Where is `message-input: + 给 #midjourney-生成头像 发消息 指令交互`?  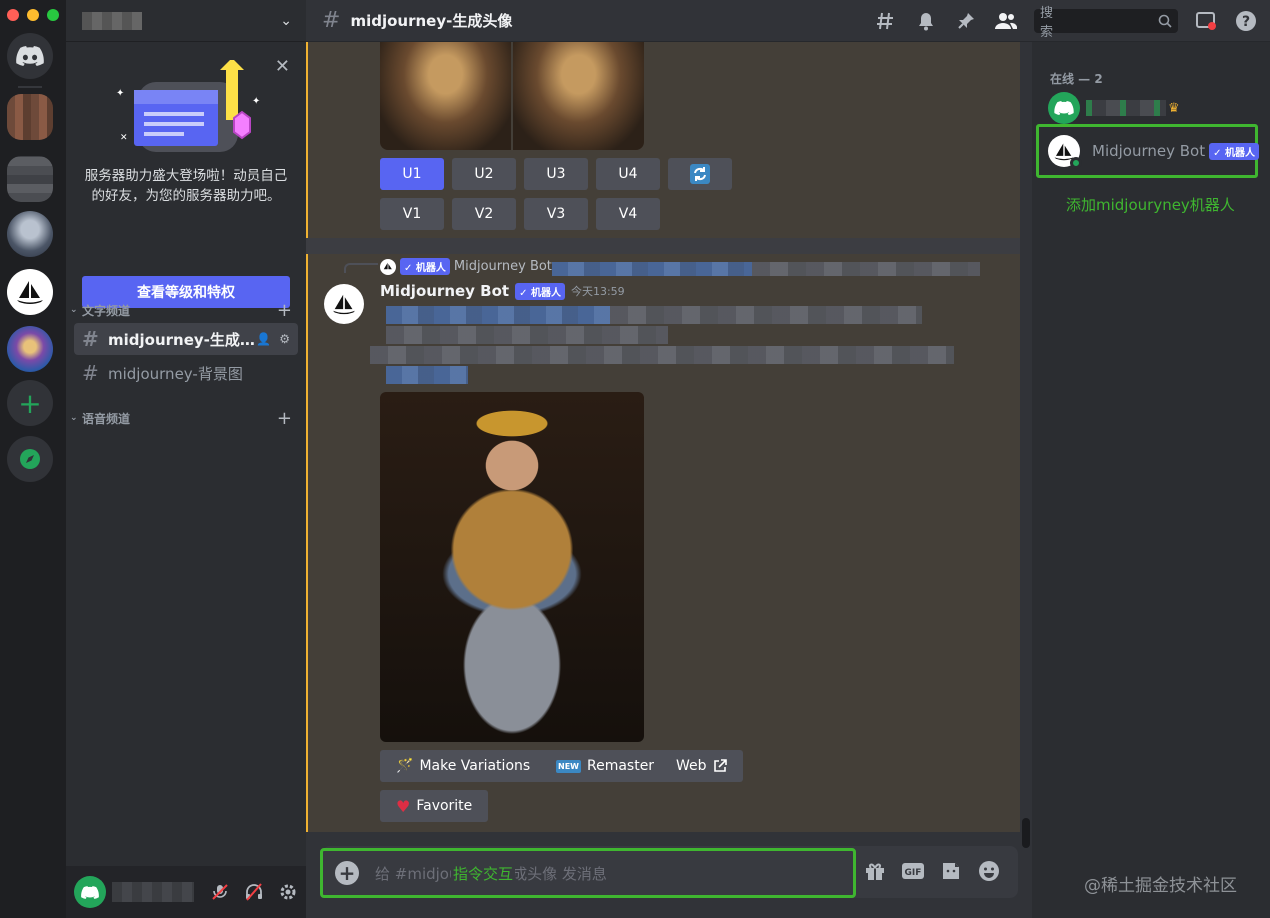 message-input: + 给 #midjourney-生成头像 发消息 指令交互 is located at coordinates (588, 873).